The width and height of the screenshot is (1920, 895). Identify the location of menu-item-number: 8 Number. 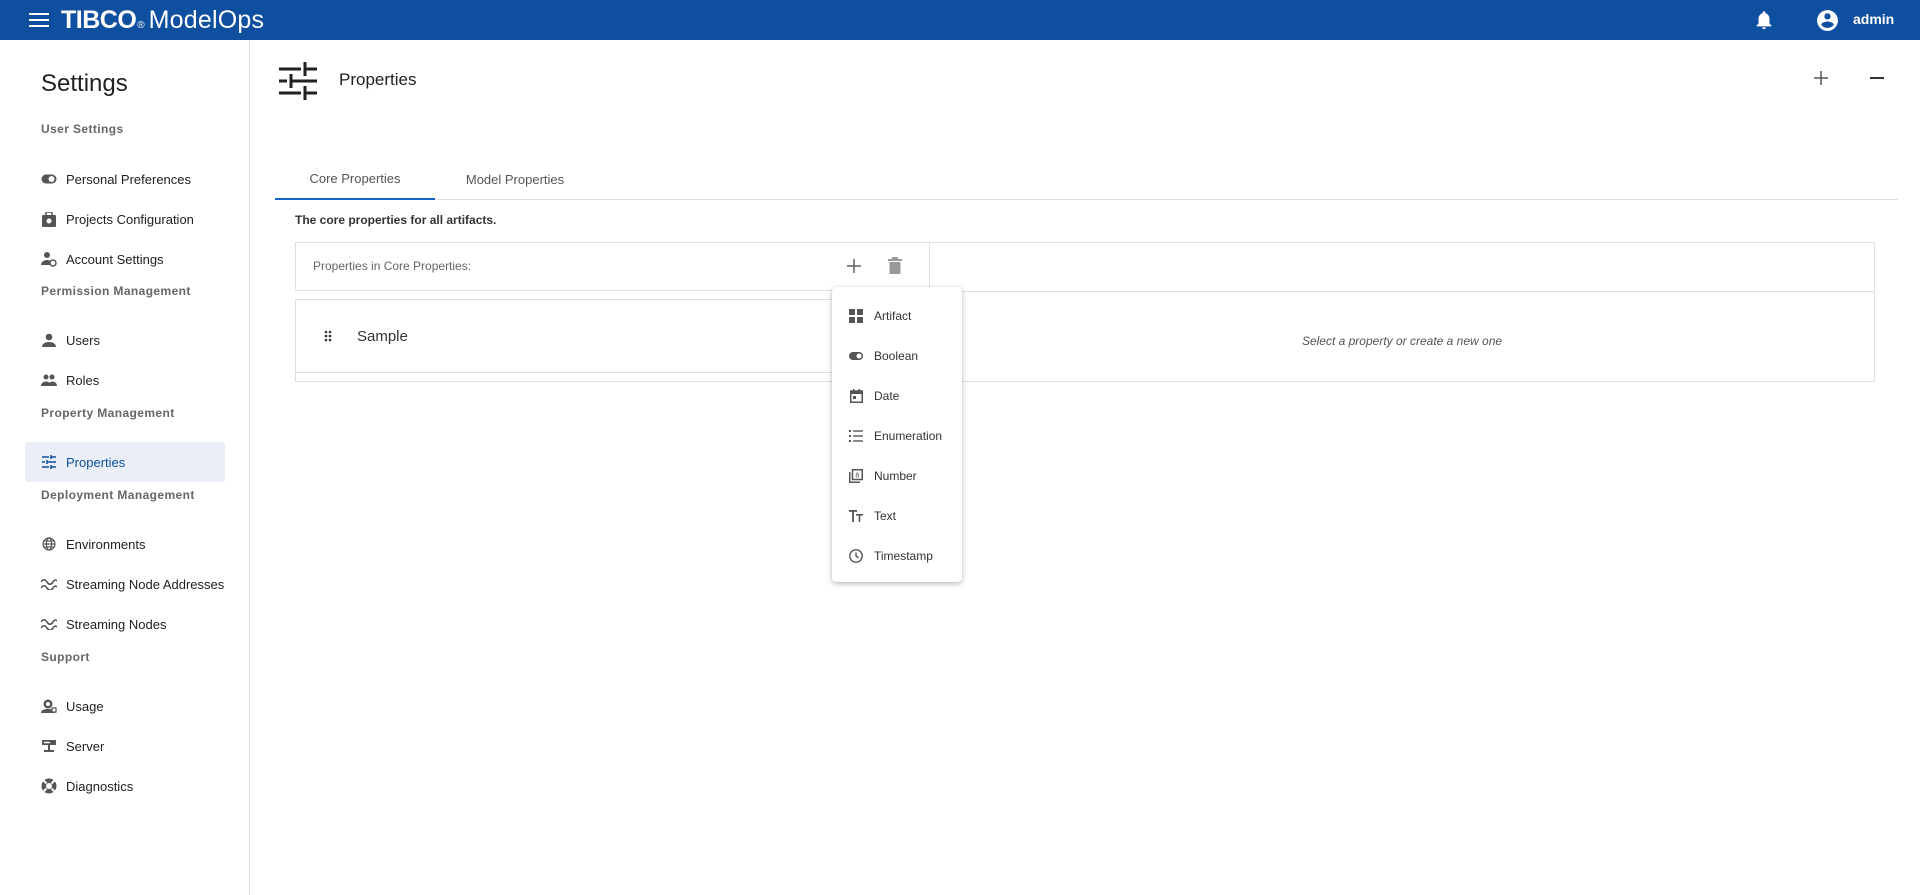
(897, 476).